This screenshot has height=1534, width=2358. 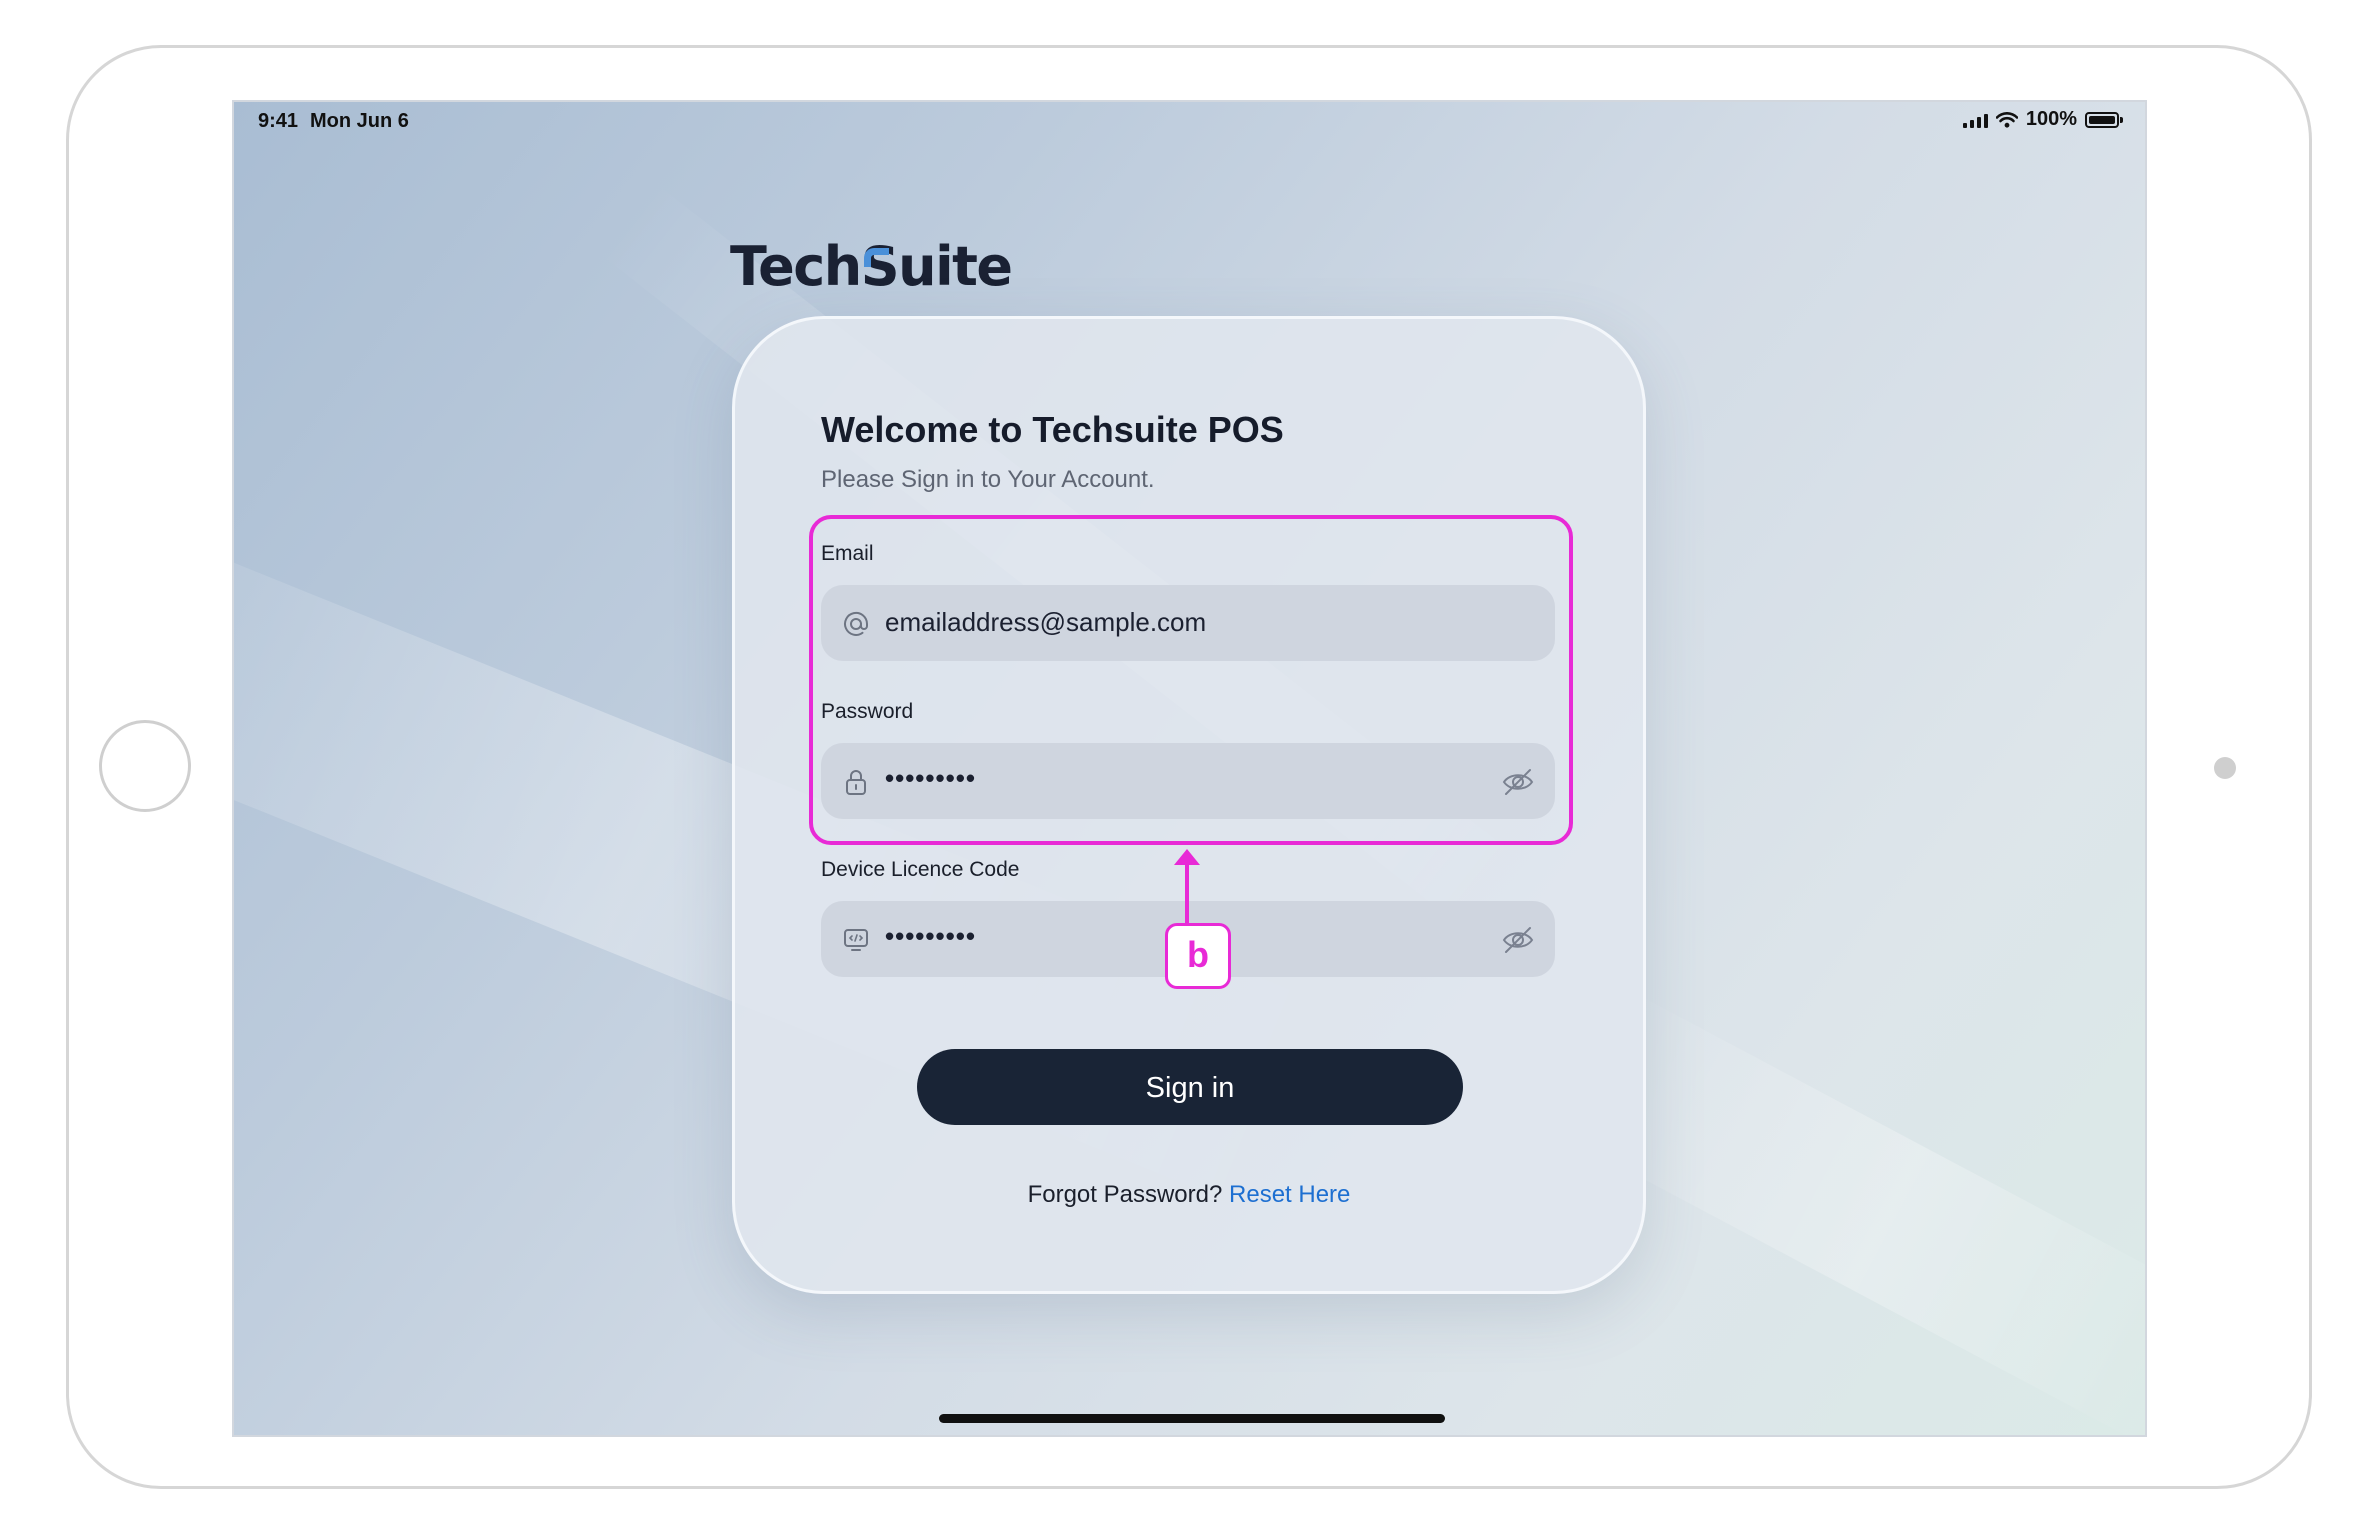 I want to click on sign-in-button: Sign in, so click(x=1190, y=1087).